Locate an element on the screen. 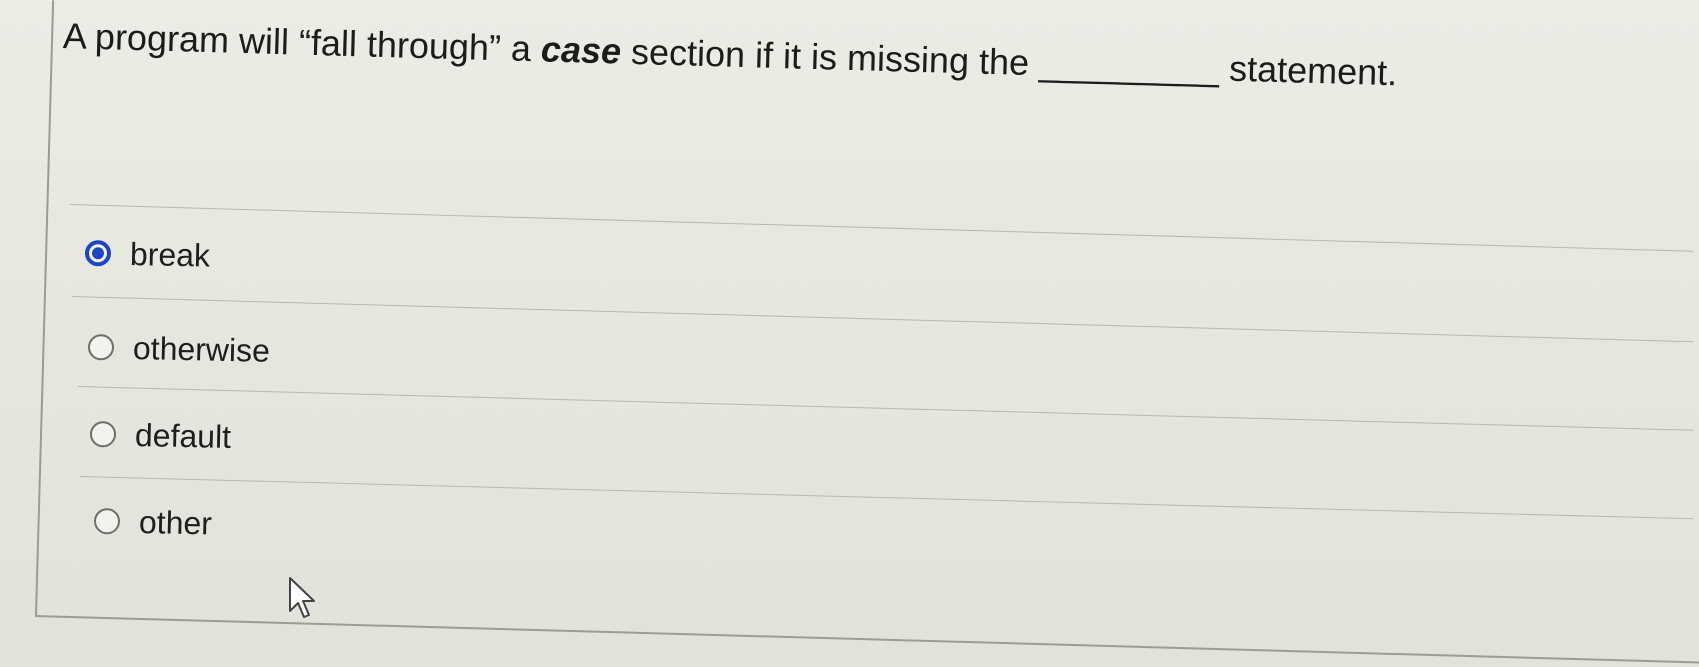 This screenshot has width=1699, height=667. question-emphasis: case is located at coordinates (581, 50).